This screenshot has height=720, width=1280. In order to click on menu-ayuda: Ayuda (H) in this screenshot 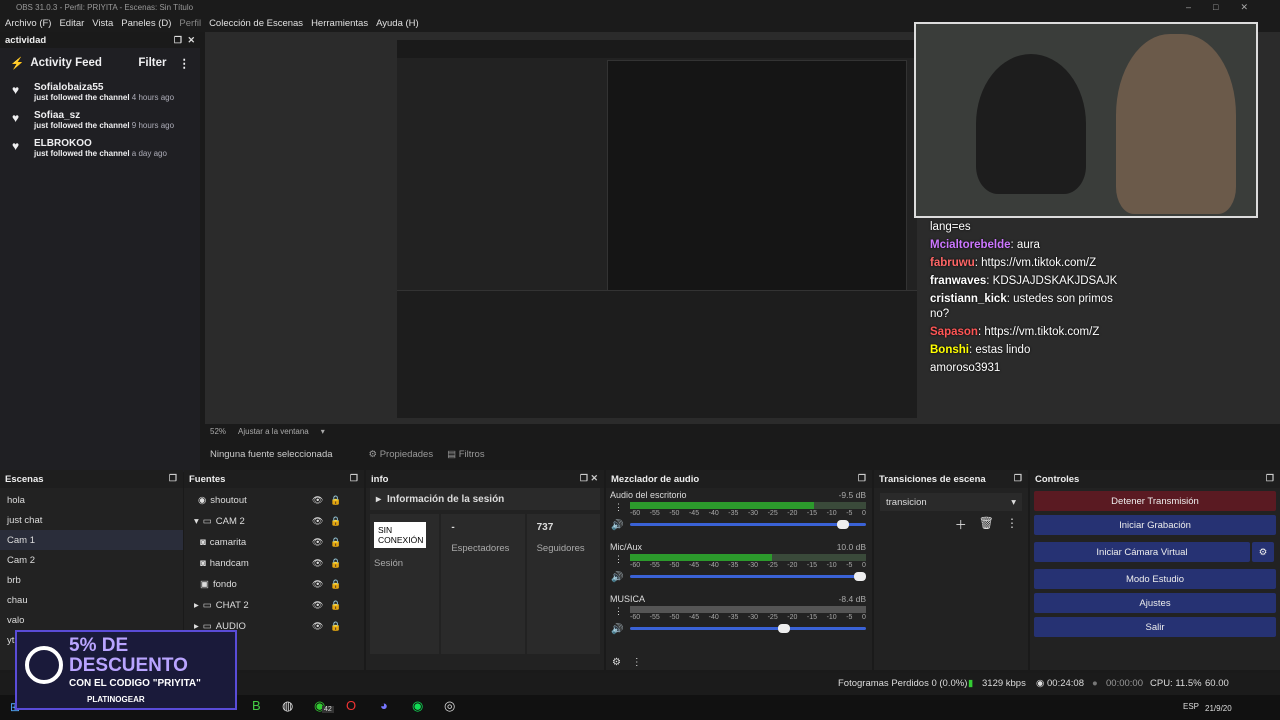, I will do `click(397, 23)`.